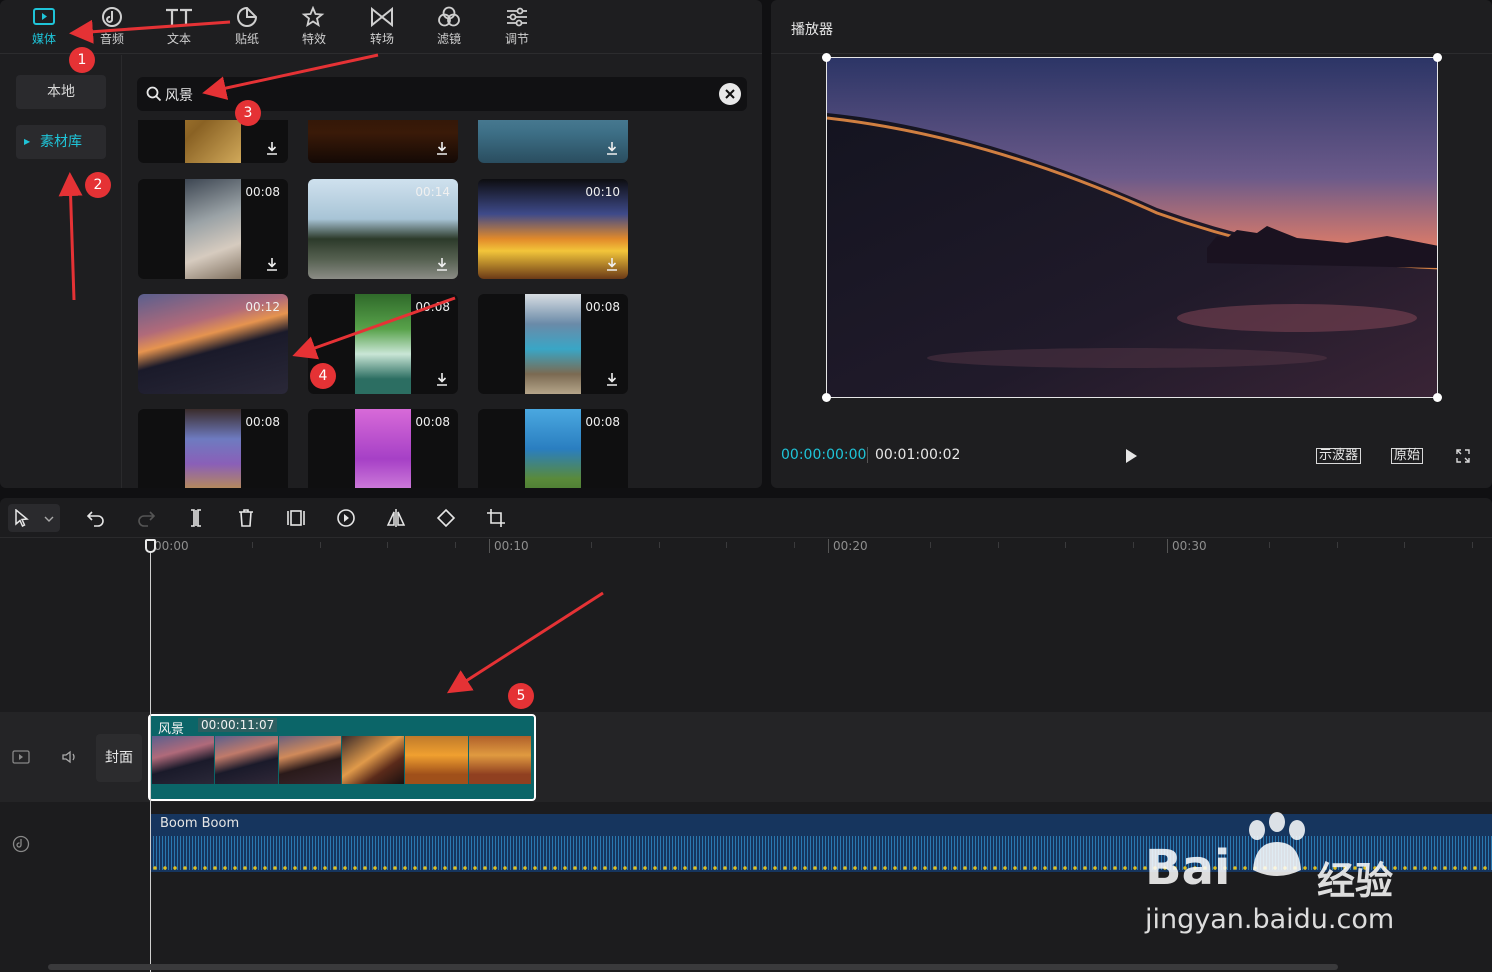  What do you see at coordinates (1407, 456) in the screenshot?
I see `original-ratio-button: 原始` at bounding box center [1407, 456].